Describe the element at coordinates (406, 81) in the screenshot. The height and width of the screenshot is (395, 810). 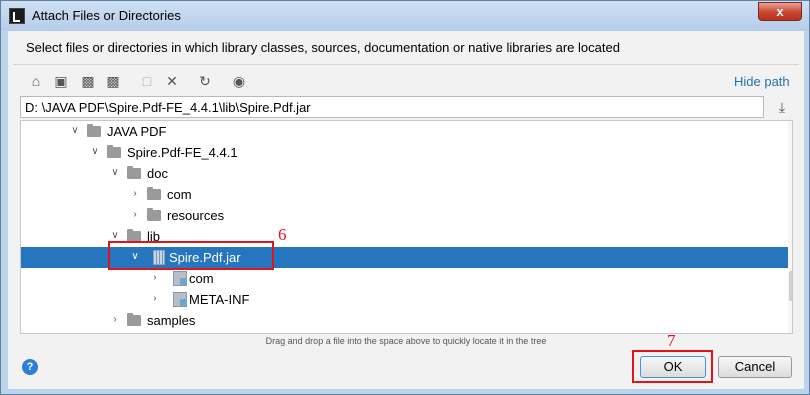
I see `file-chooser-toolbar: ⌂ ▣ ▩ ▩ □ ✕ ↻ ◉ Hide path` at that location.